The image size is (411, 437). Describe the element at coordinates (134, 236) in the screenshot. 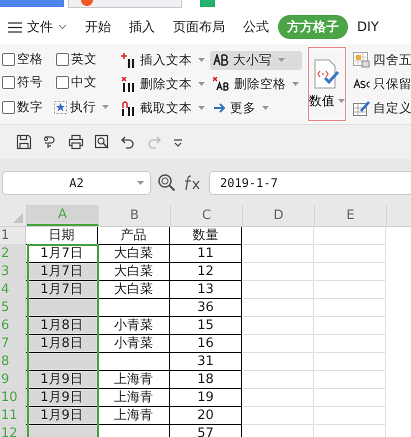

I see `table-cell: 产品` at that location.